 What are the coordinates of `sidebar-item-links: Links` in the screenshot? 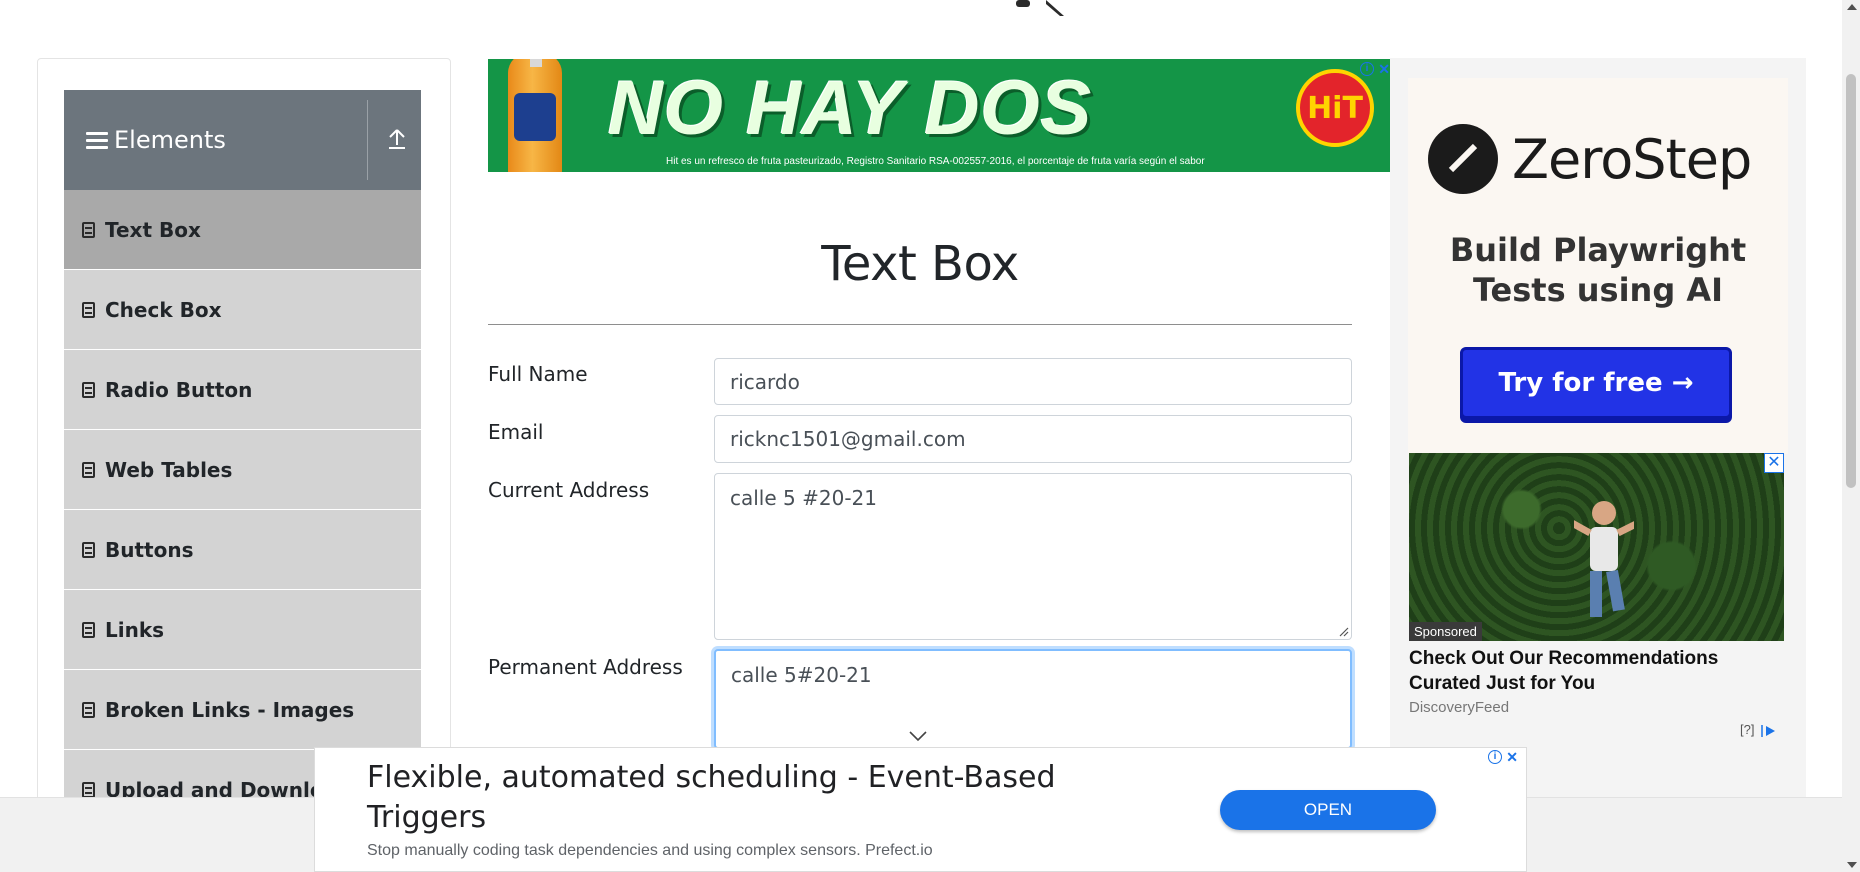 It's located at (242, 630).